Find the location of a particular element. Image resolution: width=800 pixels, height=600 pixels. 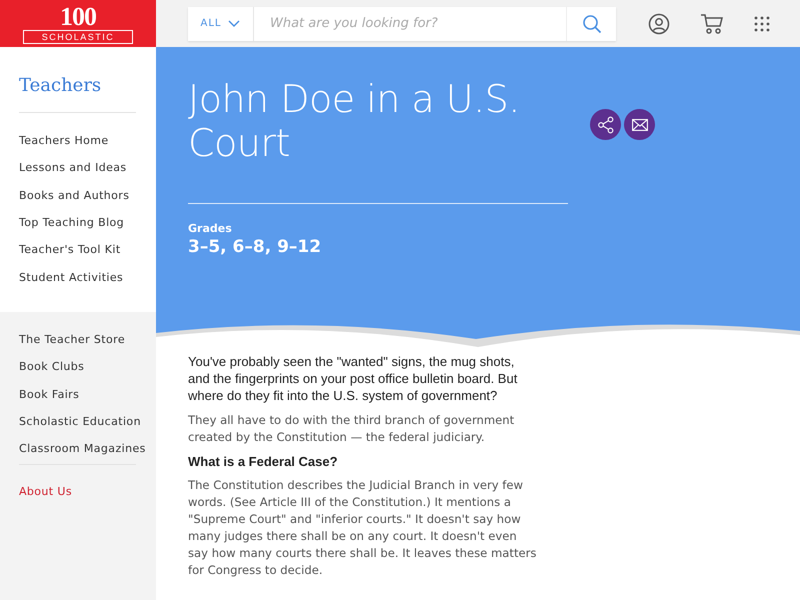

share-icon is located at coordinates (605, 125).